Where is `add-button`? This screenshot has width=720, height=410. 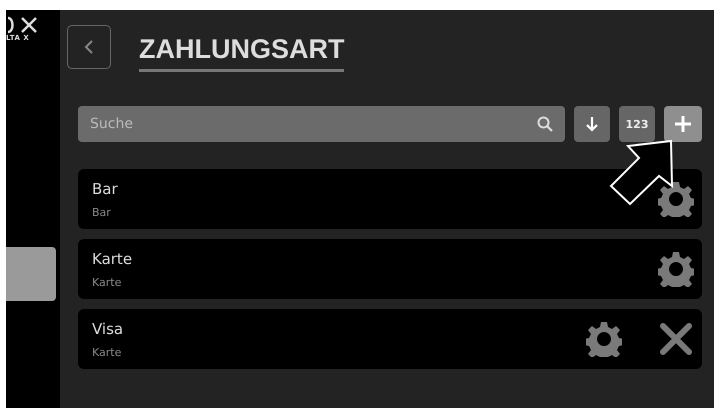 add-button is located at coordinates (683, 124).